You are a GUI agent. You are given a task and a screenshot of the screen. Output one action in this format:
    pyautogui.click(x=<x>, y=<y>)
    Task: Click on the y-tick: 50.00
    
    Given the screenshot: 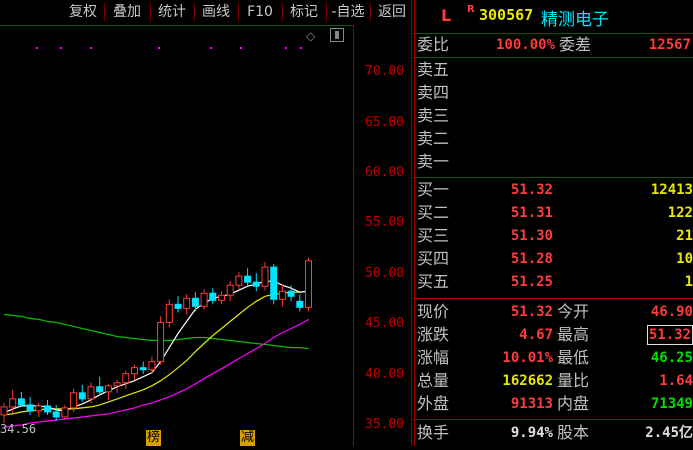 What is the action you would take?
    pyautogui.click(x=385, y=273)
    